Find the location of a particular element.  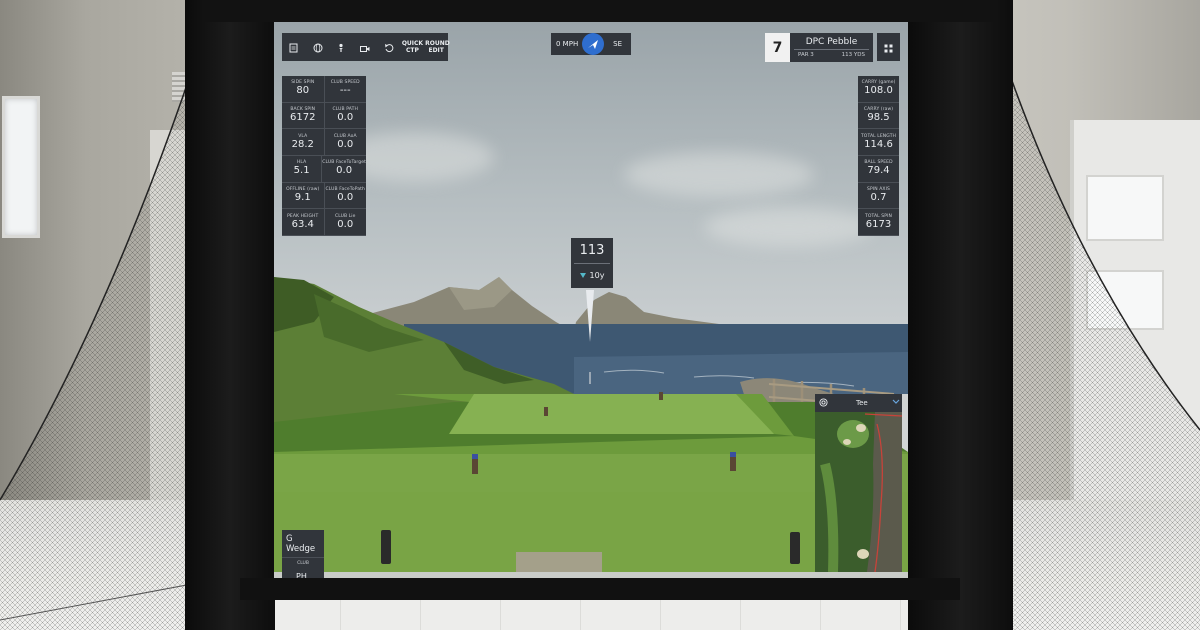

grid-menu-button is located at coordinates (888, 47).